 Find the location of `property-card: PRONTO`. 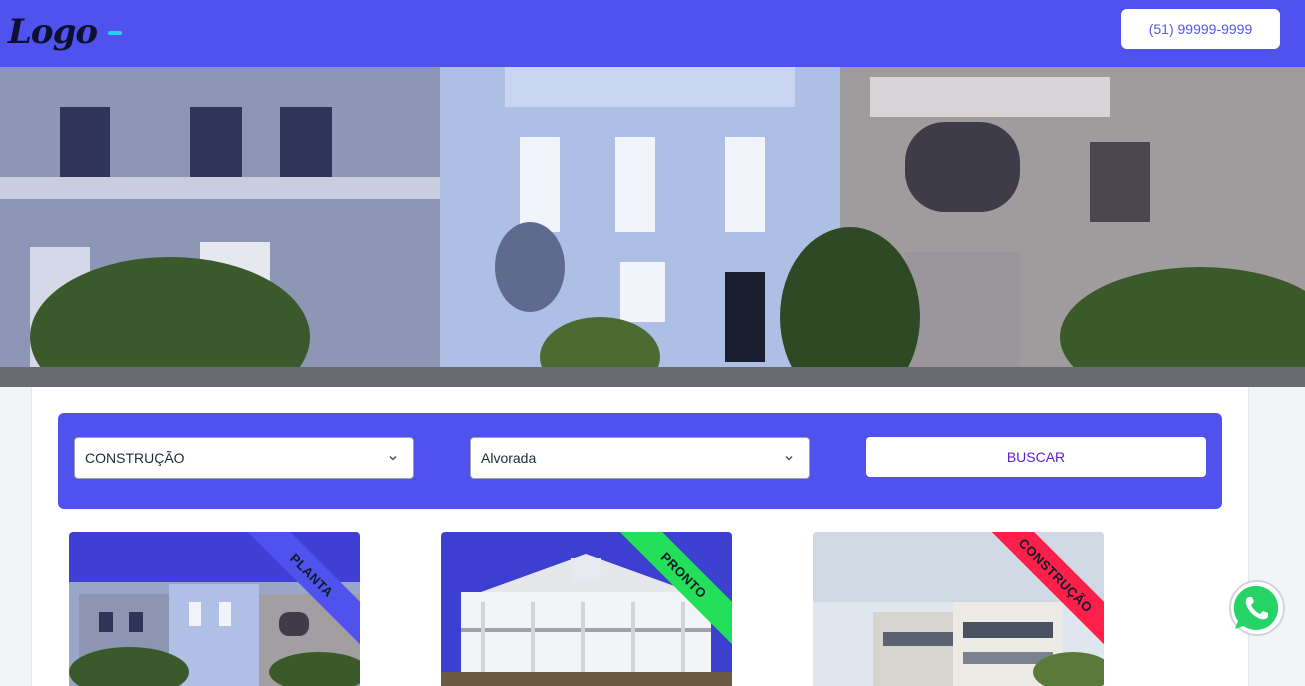

property-card: PRONTO is located at coordinates (586, 609).